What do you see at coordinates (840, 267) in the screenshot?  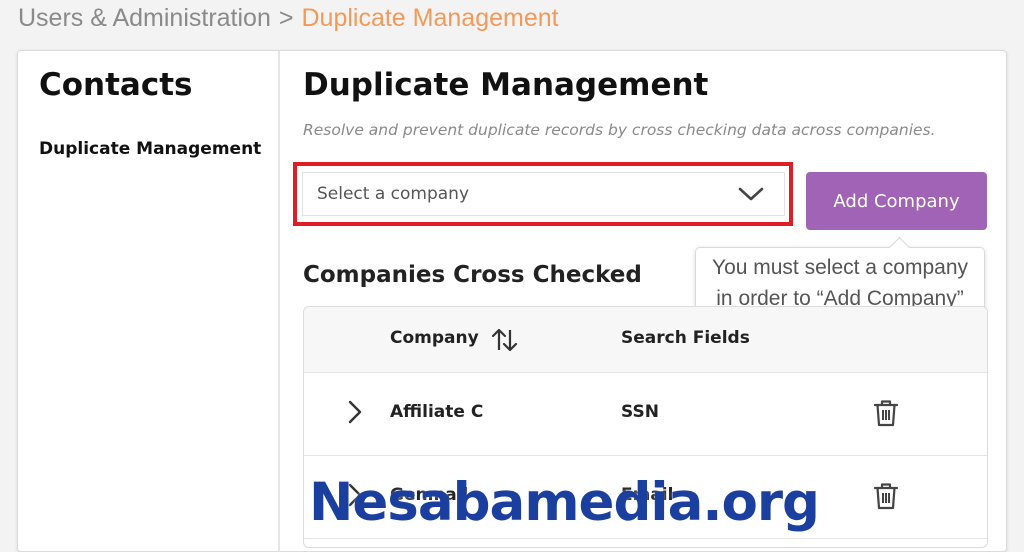 I see `tooltip-line-1: You must select a company` at bounding box center [840, 267].